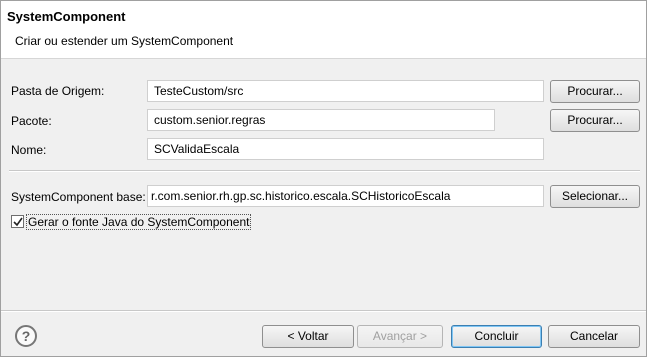 The height and width of the screenshot is (357, 647). What do you see at coordinates (78, 197) in the screenshot?
I see `base-label: SystemComponent base:` at bounding box center [78, 197].